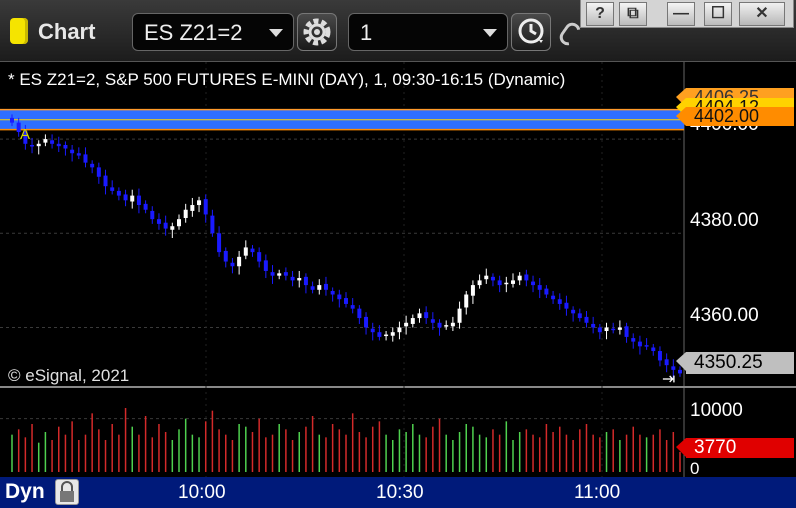 The height and width of the screenshot is (508, 796). What do you see at coordinates (67, 492) in the screenshot?
I see `lock-button` at bounding box center [67, 492].